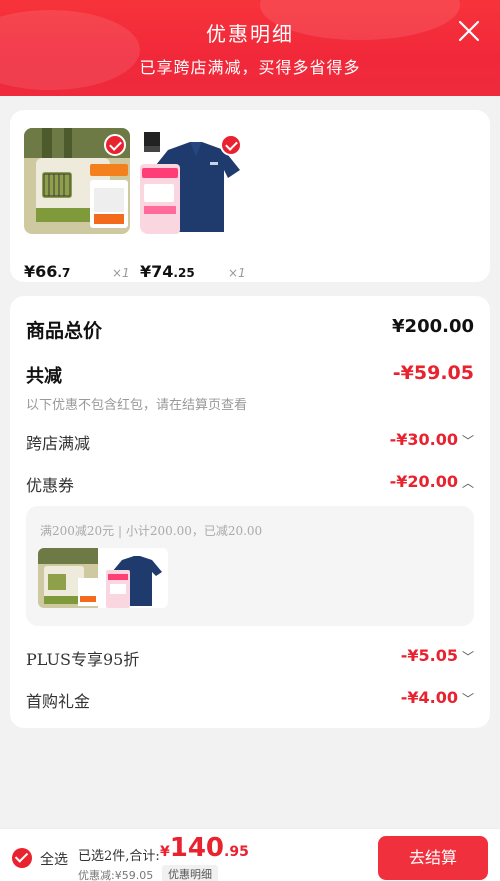 The height and width of the screenshot is (881, 500). I want to click on discount-value: -¥20.00, so click(423, 481).